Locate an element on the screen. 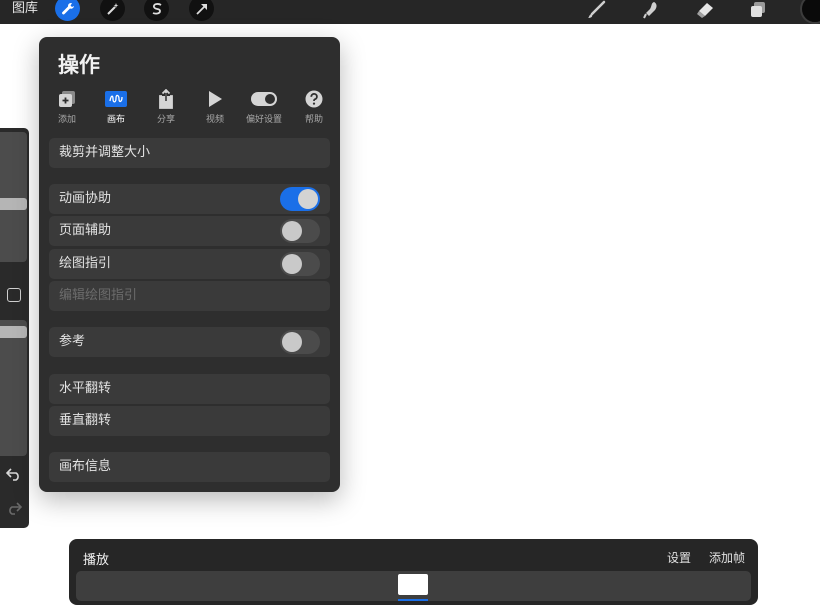 Image resolution: width=820 pixels, height=608 pixels. drawing-guide-item: 绘图指引 is located at coordinates (189, 264).